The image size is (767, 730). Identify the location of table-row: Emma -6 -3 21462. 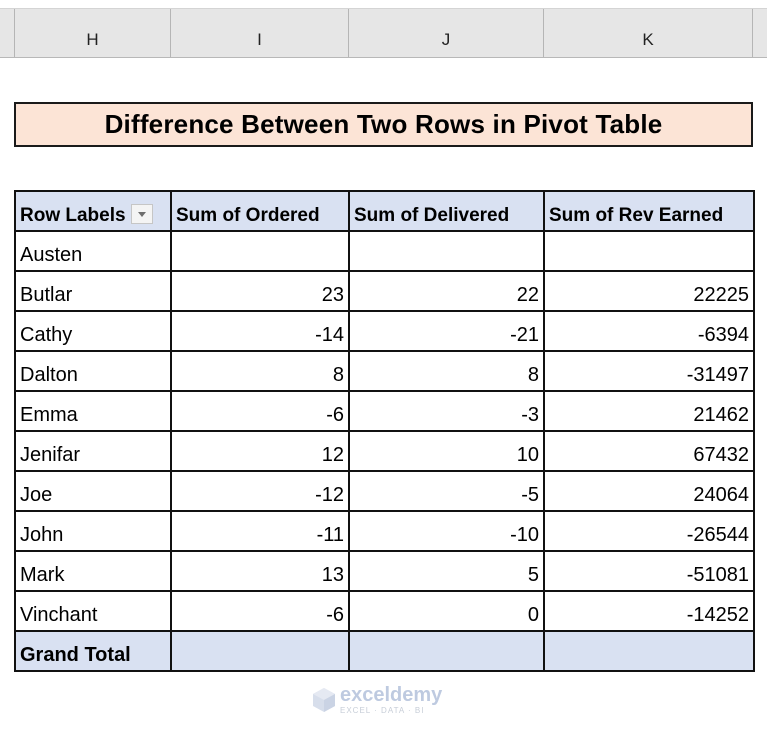
(384, 411).